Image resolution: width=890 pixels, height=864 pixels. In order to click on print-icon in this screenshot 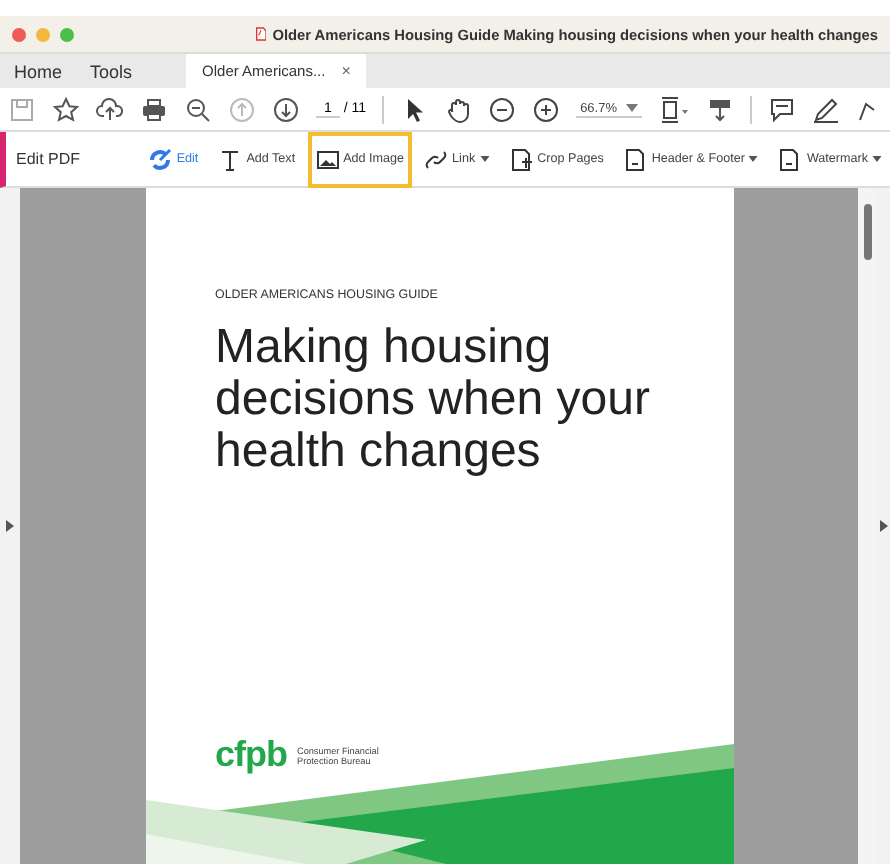, I will do `click(154, 109)`.